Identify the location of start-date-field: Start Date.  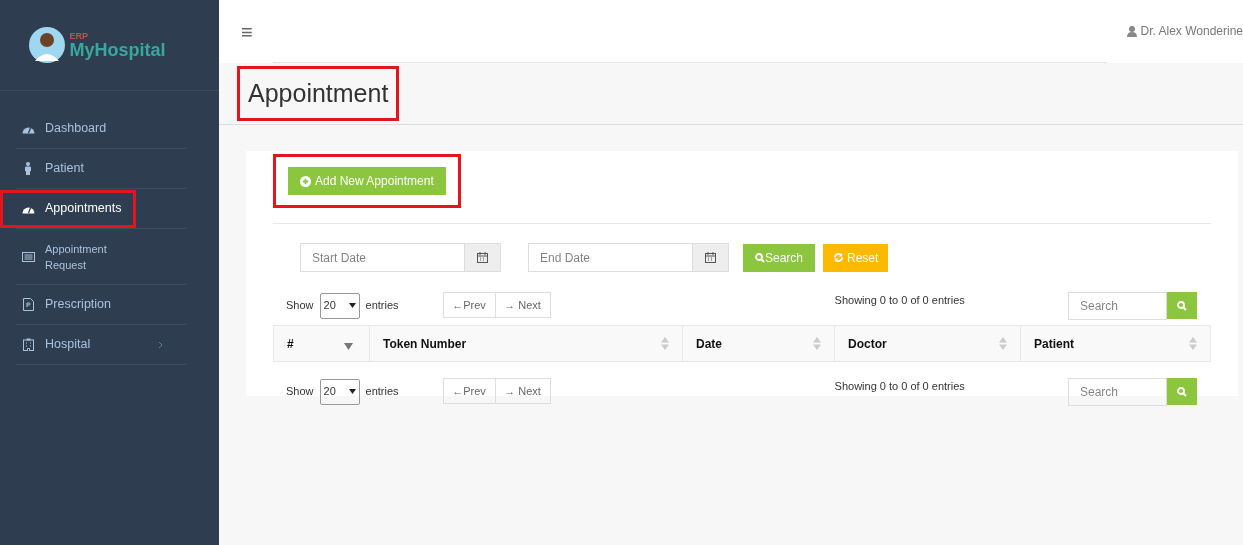
(400, 257).